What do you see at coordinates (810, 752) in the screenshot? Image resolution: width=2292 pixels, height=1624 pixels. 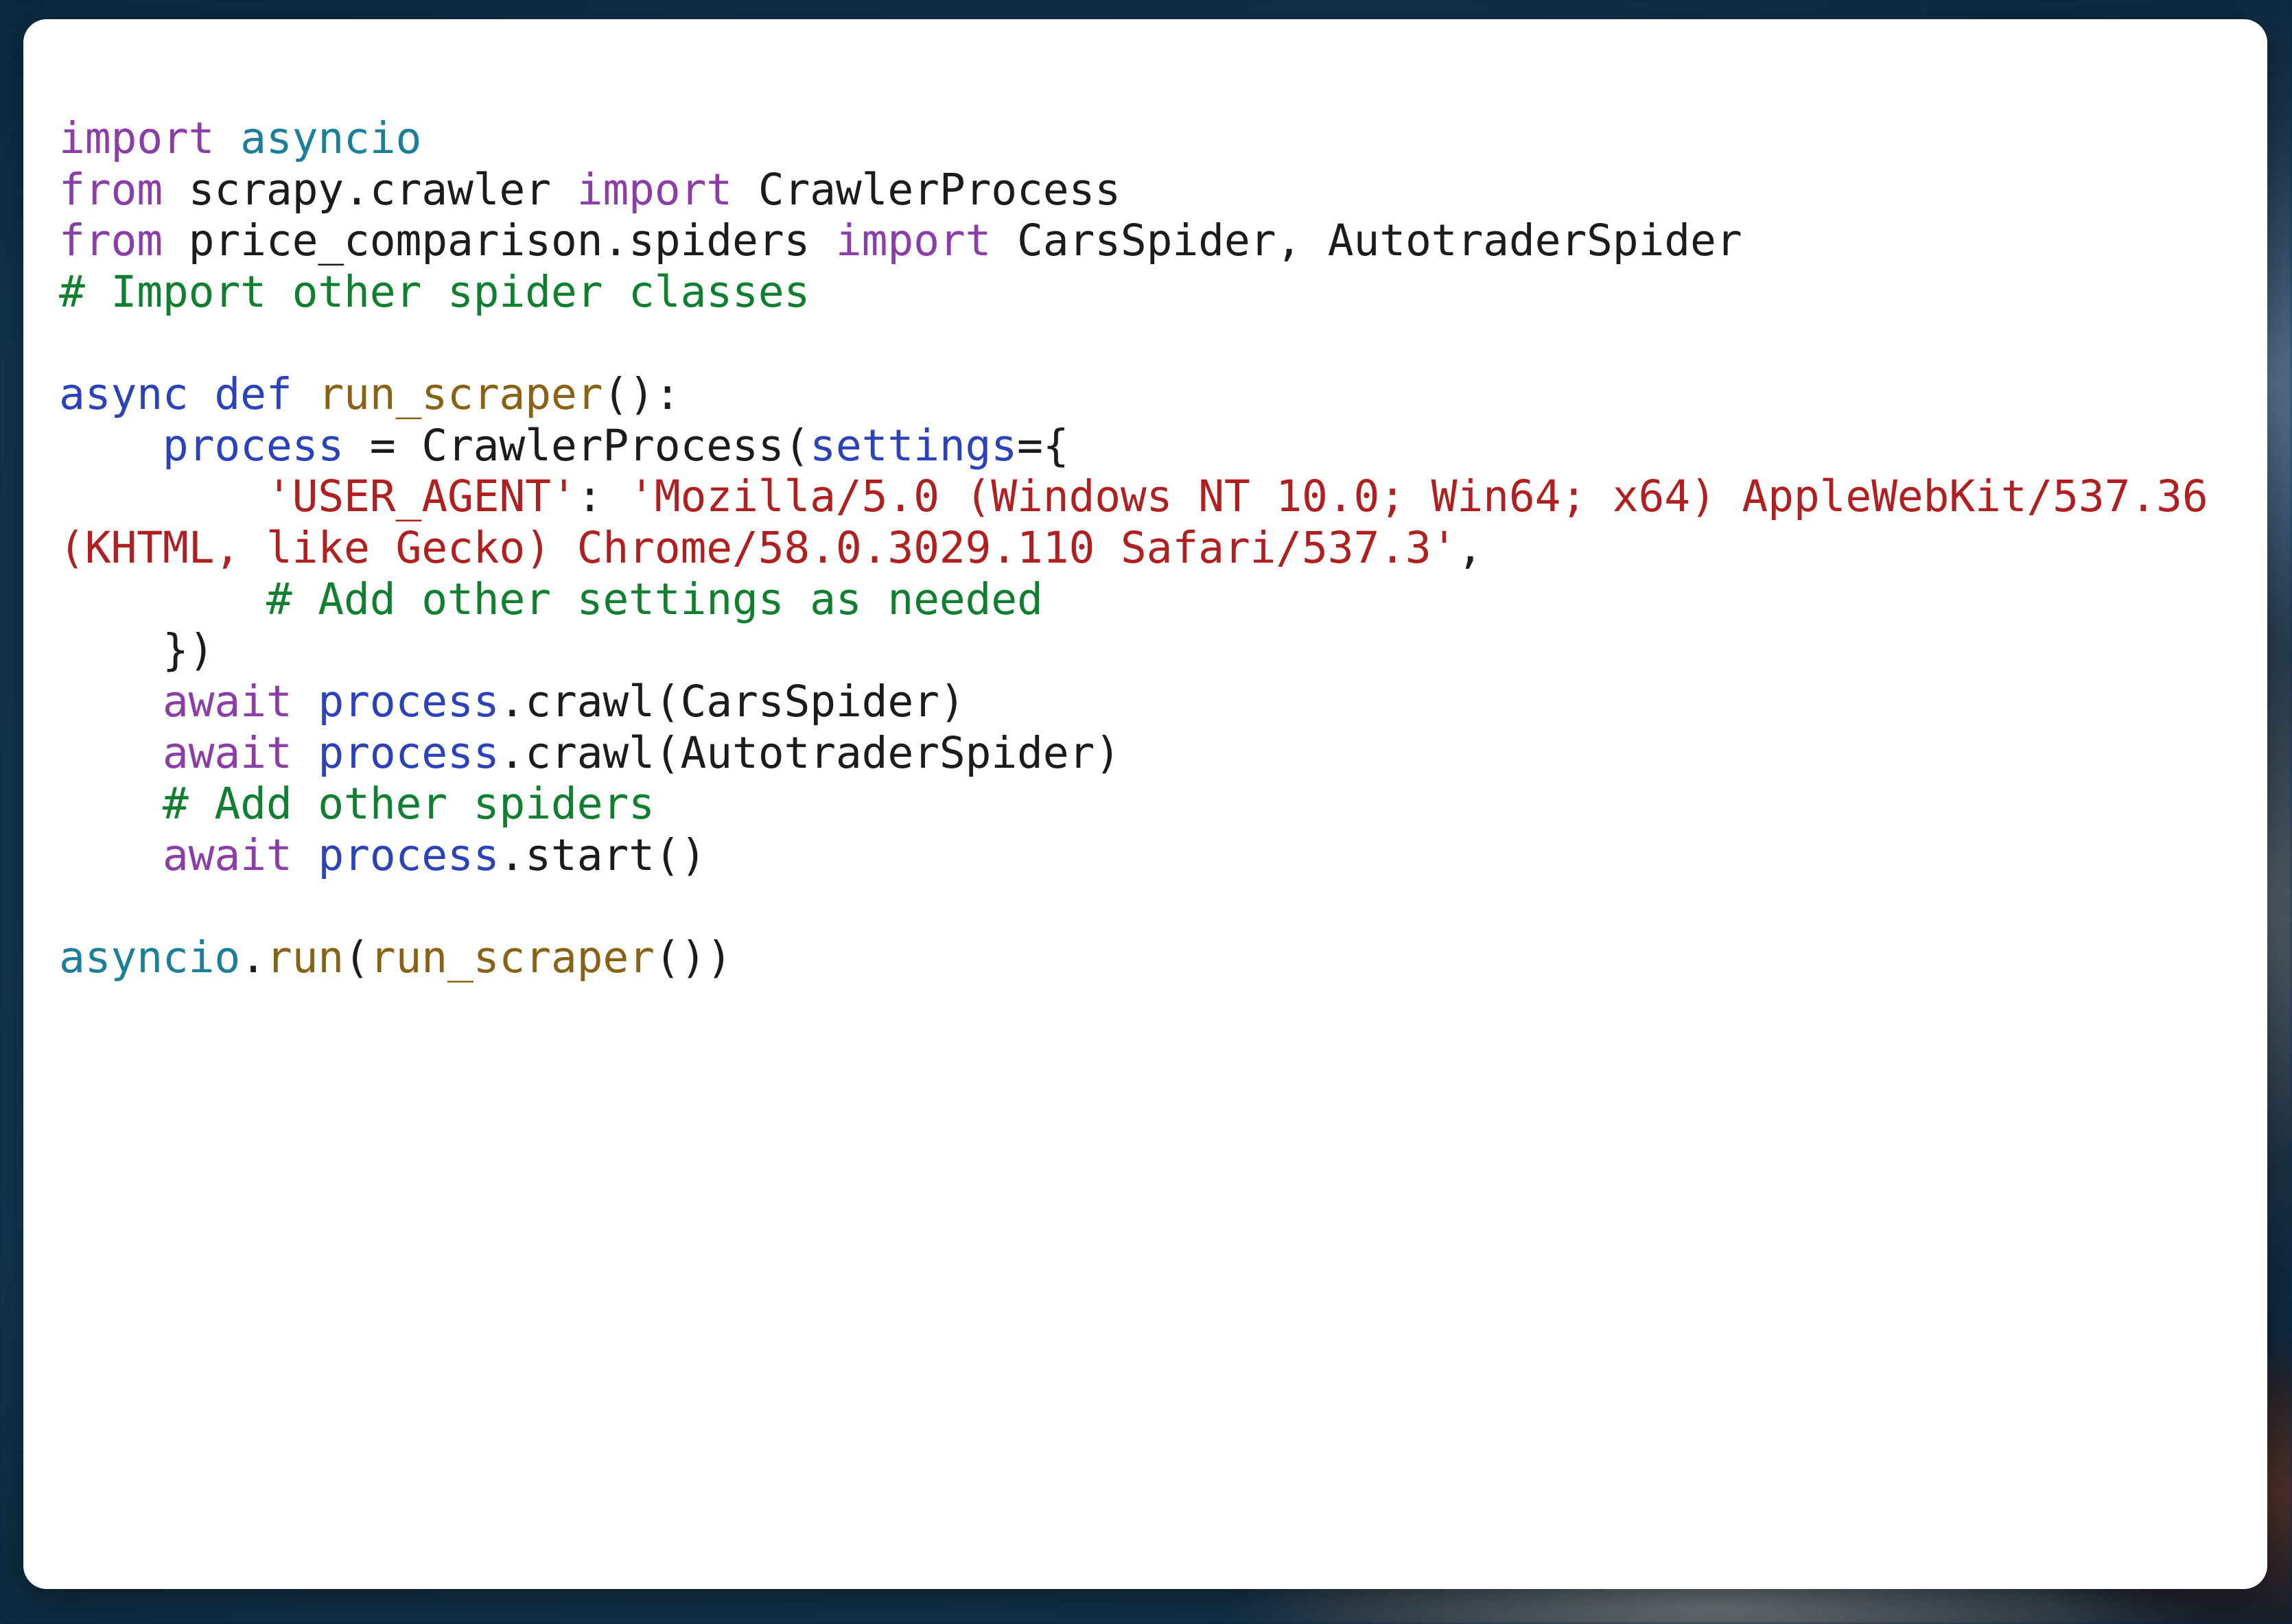 I see `code-token-pln: .crawl(AutotraderSpider)` at bounding box center [810, 752].